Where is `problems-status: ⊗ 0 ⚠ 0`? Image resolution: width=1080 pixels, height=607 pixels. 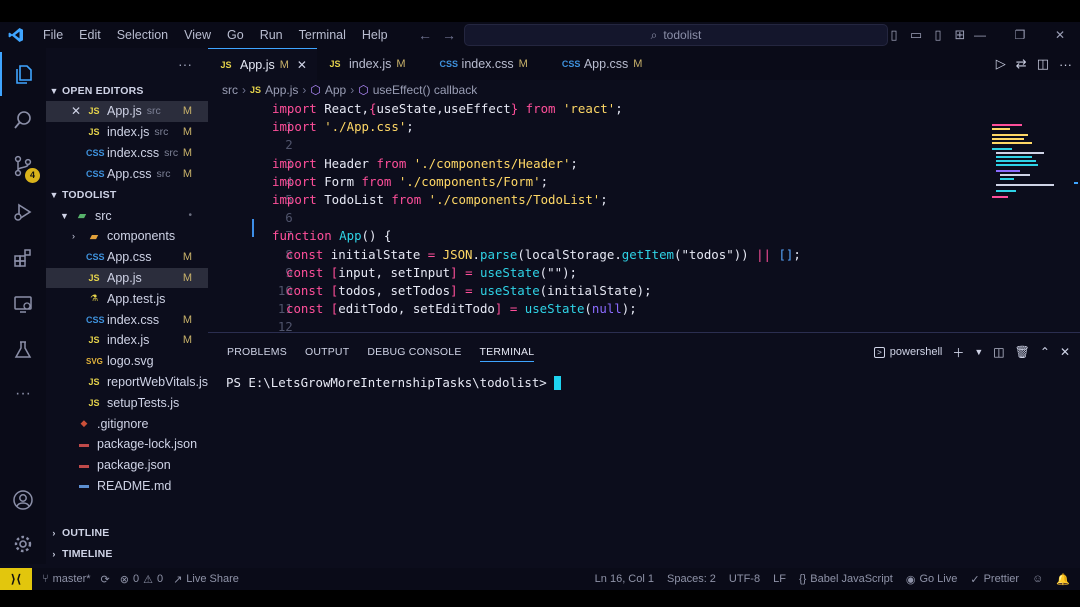 problems-status: ⊗ 0 ⚠ 0 is located at coordinates (141, 579).